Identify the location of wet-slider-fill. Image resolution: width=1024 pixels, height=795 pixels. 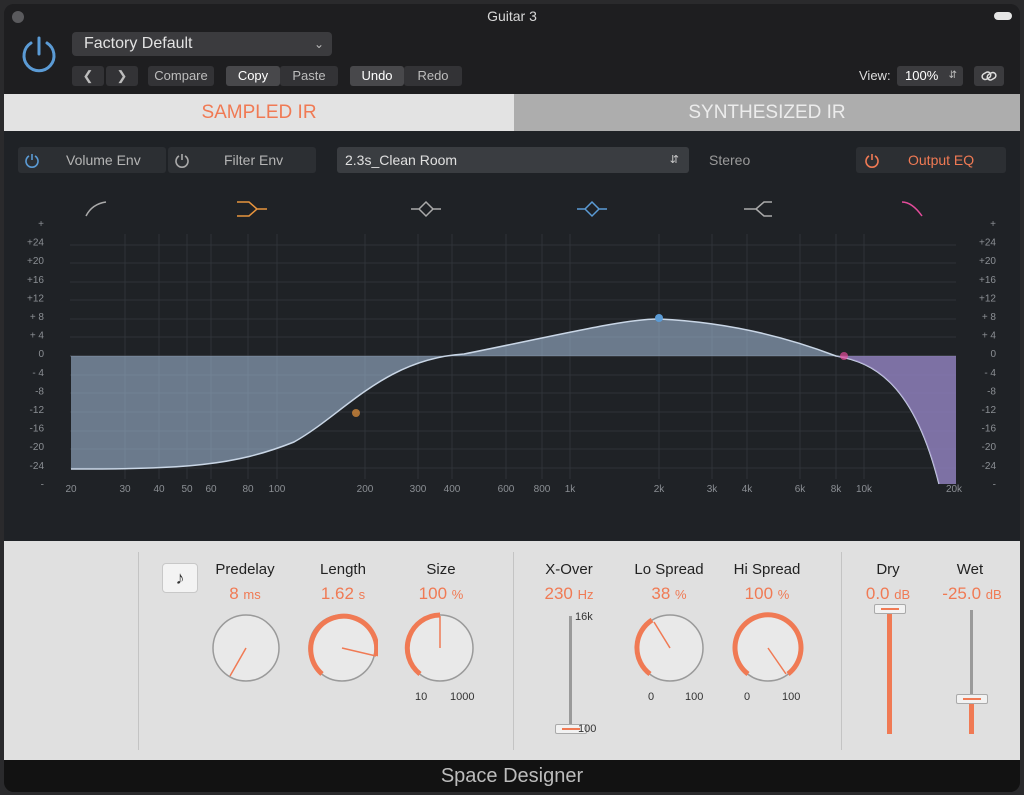
(971, 717).